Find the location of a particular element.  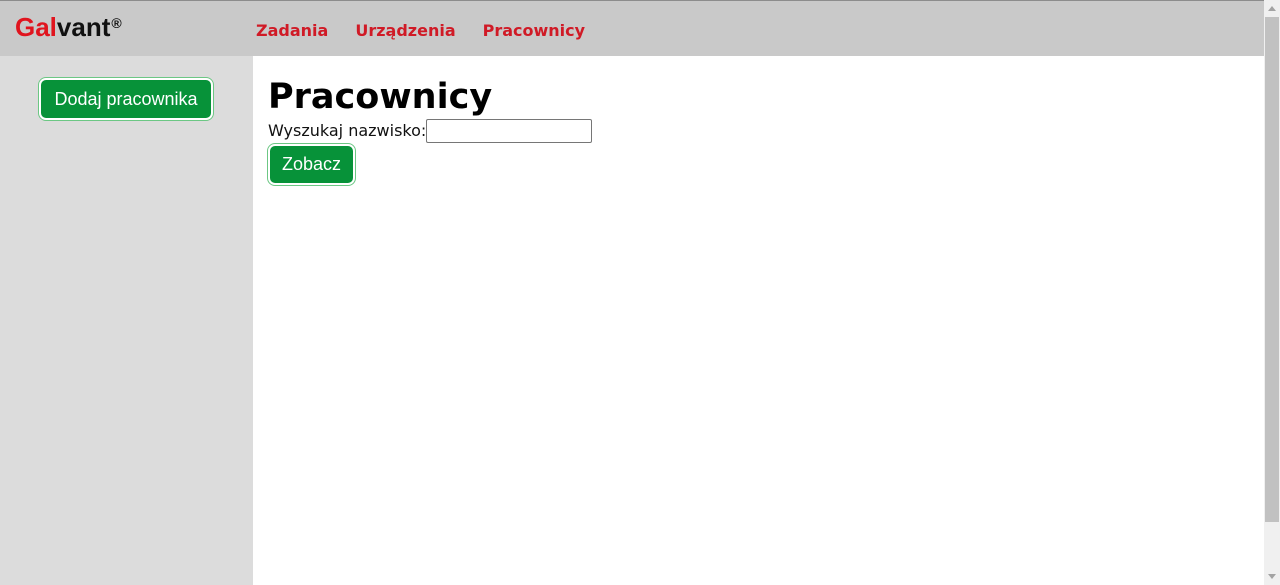

search-row: Wyszukaj nazwisko: is located at coordinates (430, 131).